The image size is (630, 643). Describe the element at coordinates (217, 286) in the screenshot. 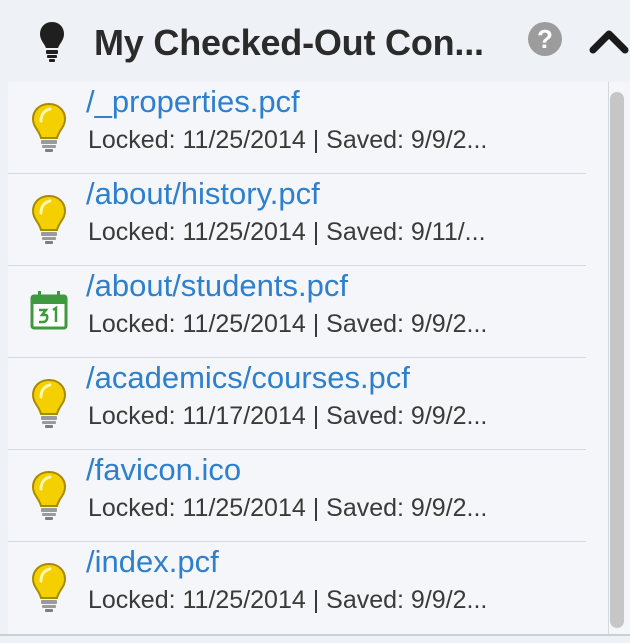

I see `file-link: /about/students.pcf` at that location.